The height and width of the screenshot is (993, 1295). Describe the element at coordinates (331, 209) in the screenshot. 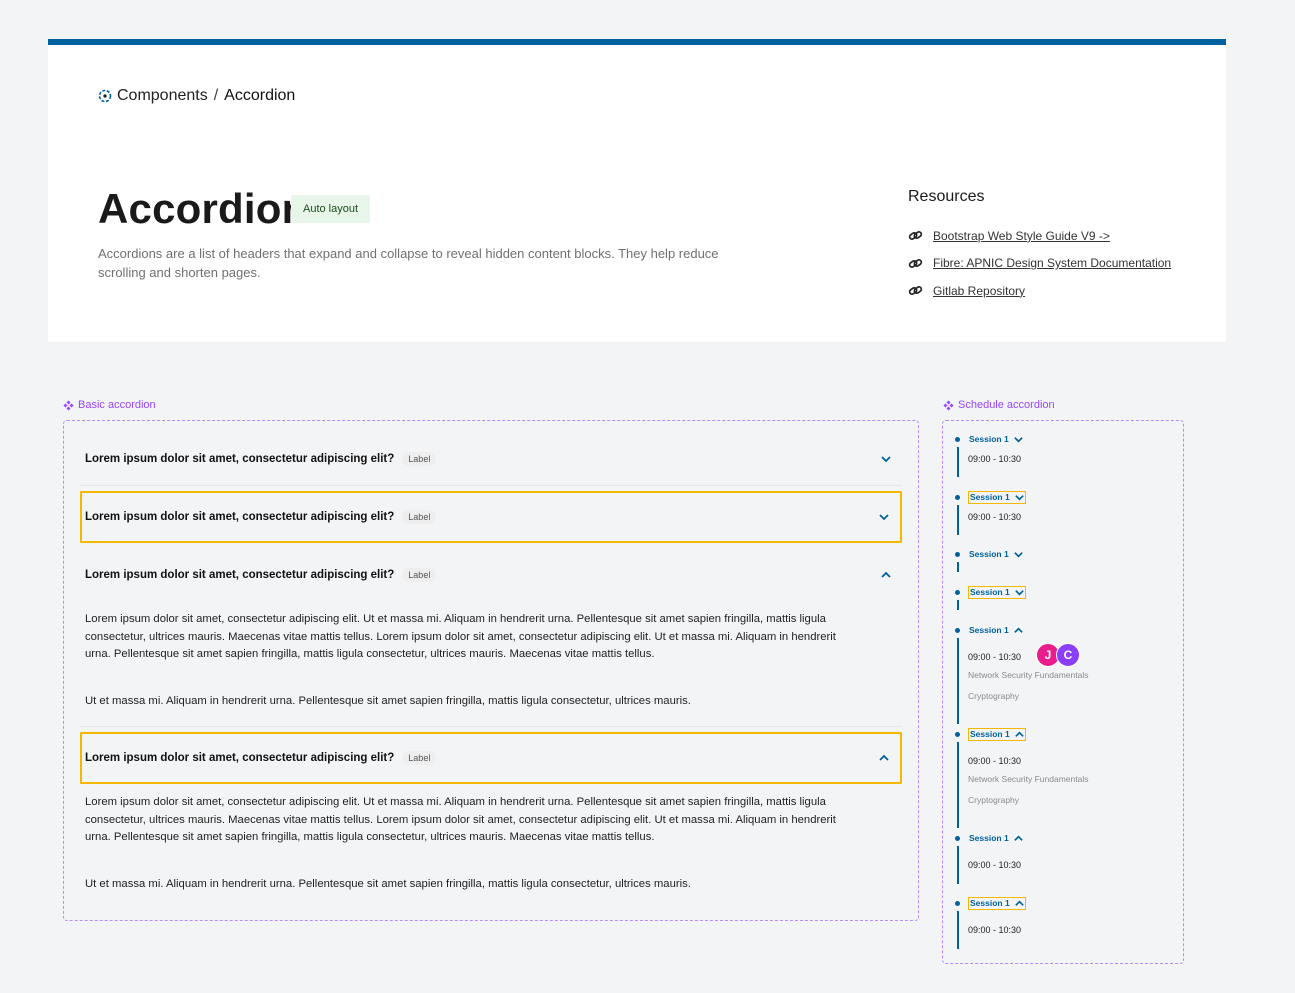

I see `auto-layout-badge: Auto layout` at that location.